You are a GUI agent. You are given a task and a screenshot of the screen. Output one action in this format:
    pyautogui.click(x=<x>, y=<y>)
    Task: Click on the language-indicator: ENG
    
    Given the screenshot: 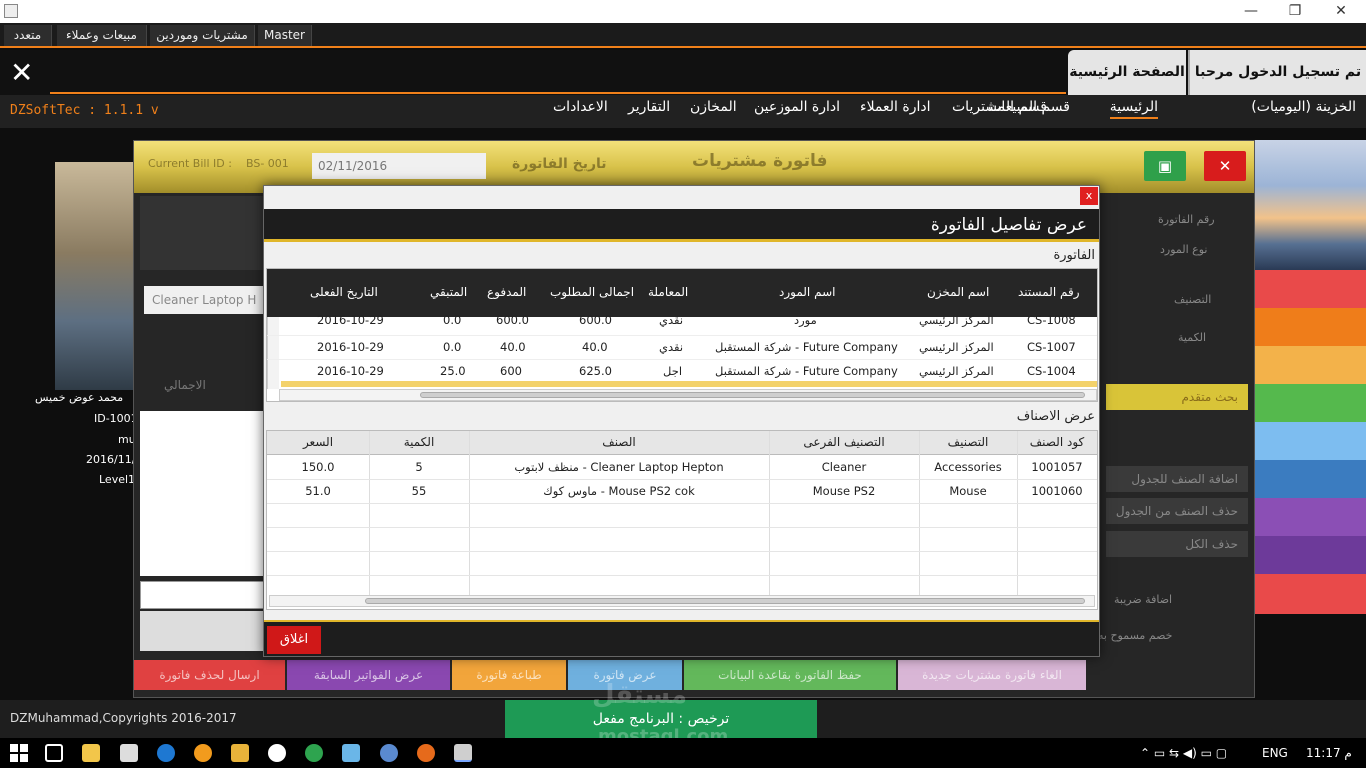 What is the action you would take?
    pyautogui.click(x=1275, y=753)
    